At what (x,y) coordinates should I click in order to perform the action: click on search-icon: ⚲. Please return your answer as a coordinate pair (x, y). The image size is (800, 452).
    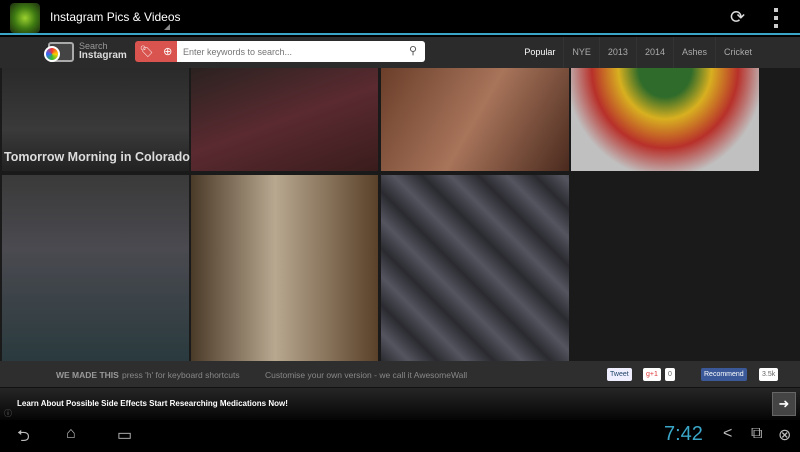
    Looking at the image, I should click on (413, 50).